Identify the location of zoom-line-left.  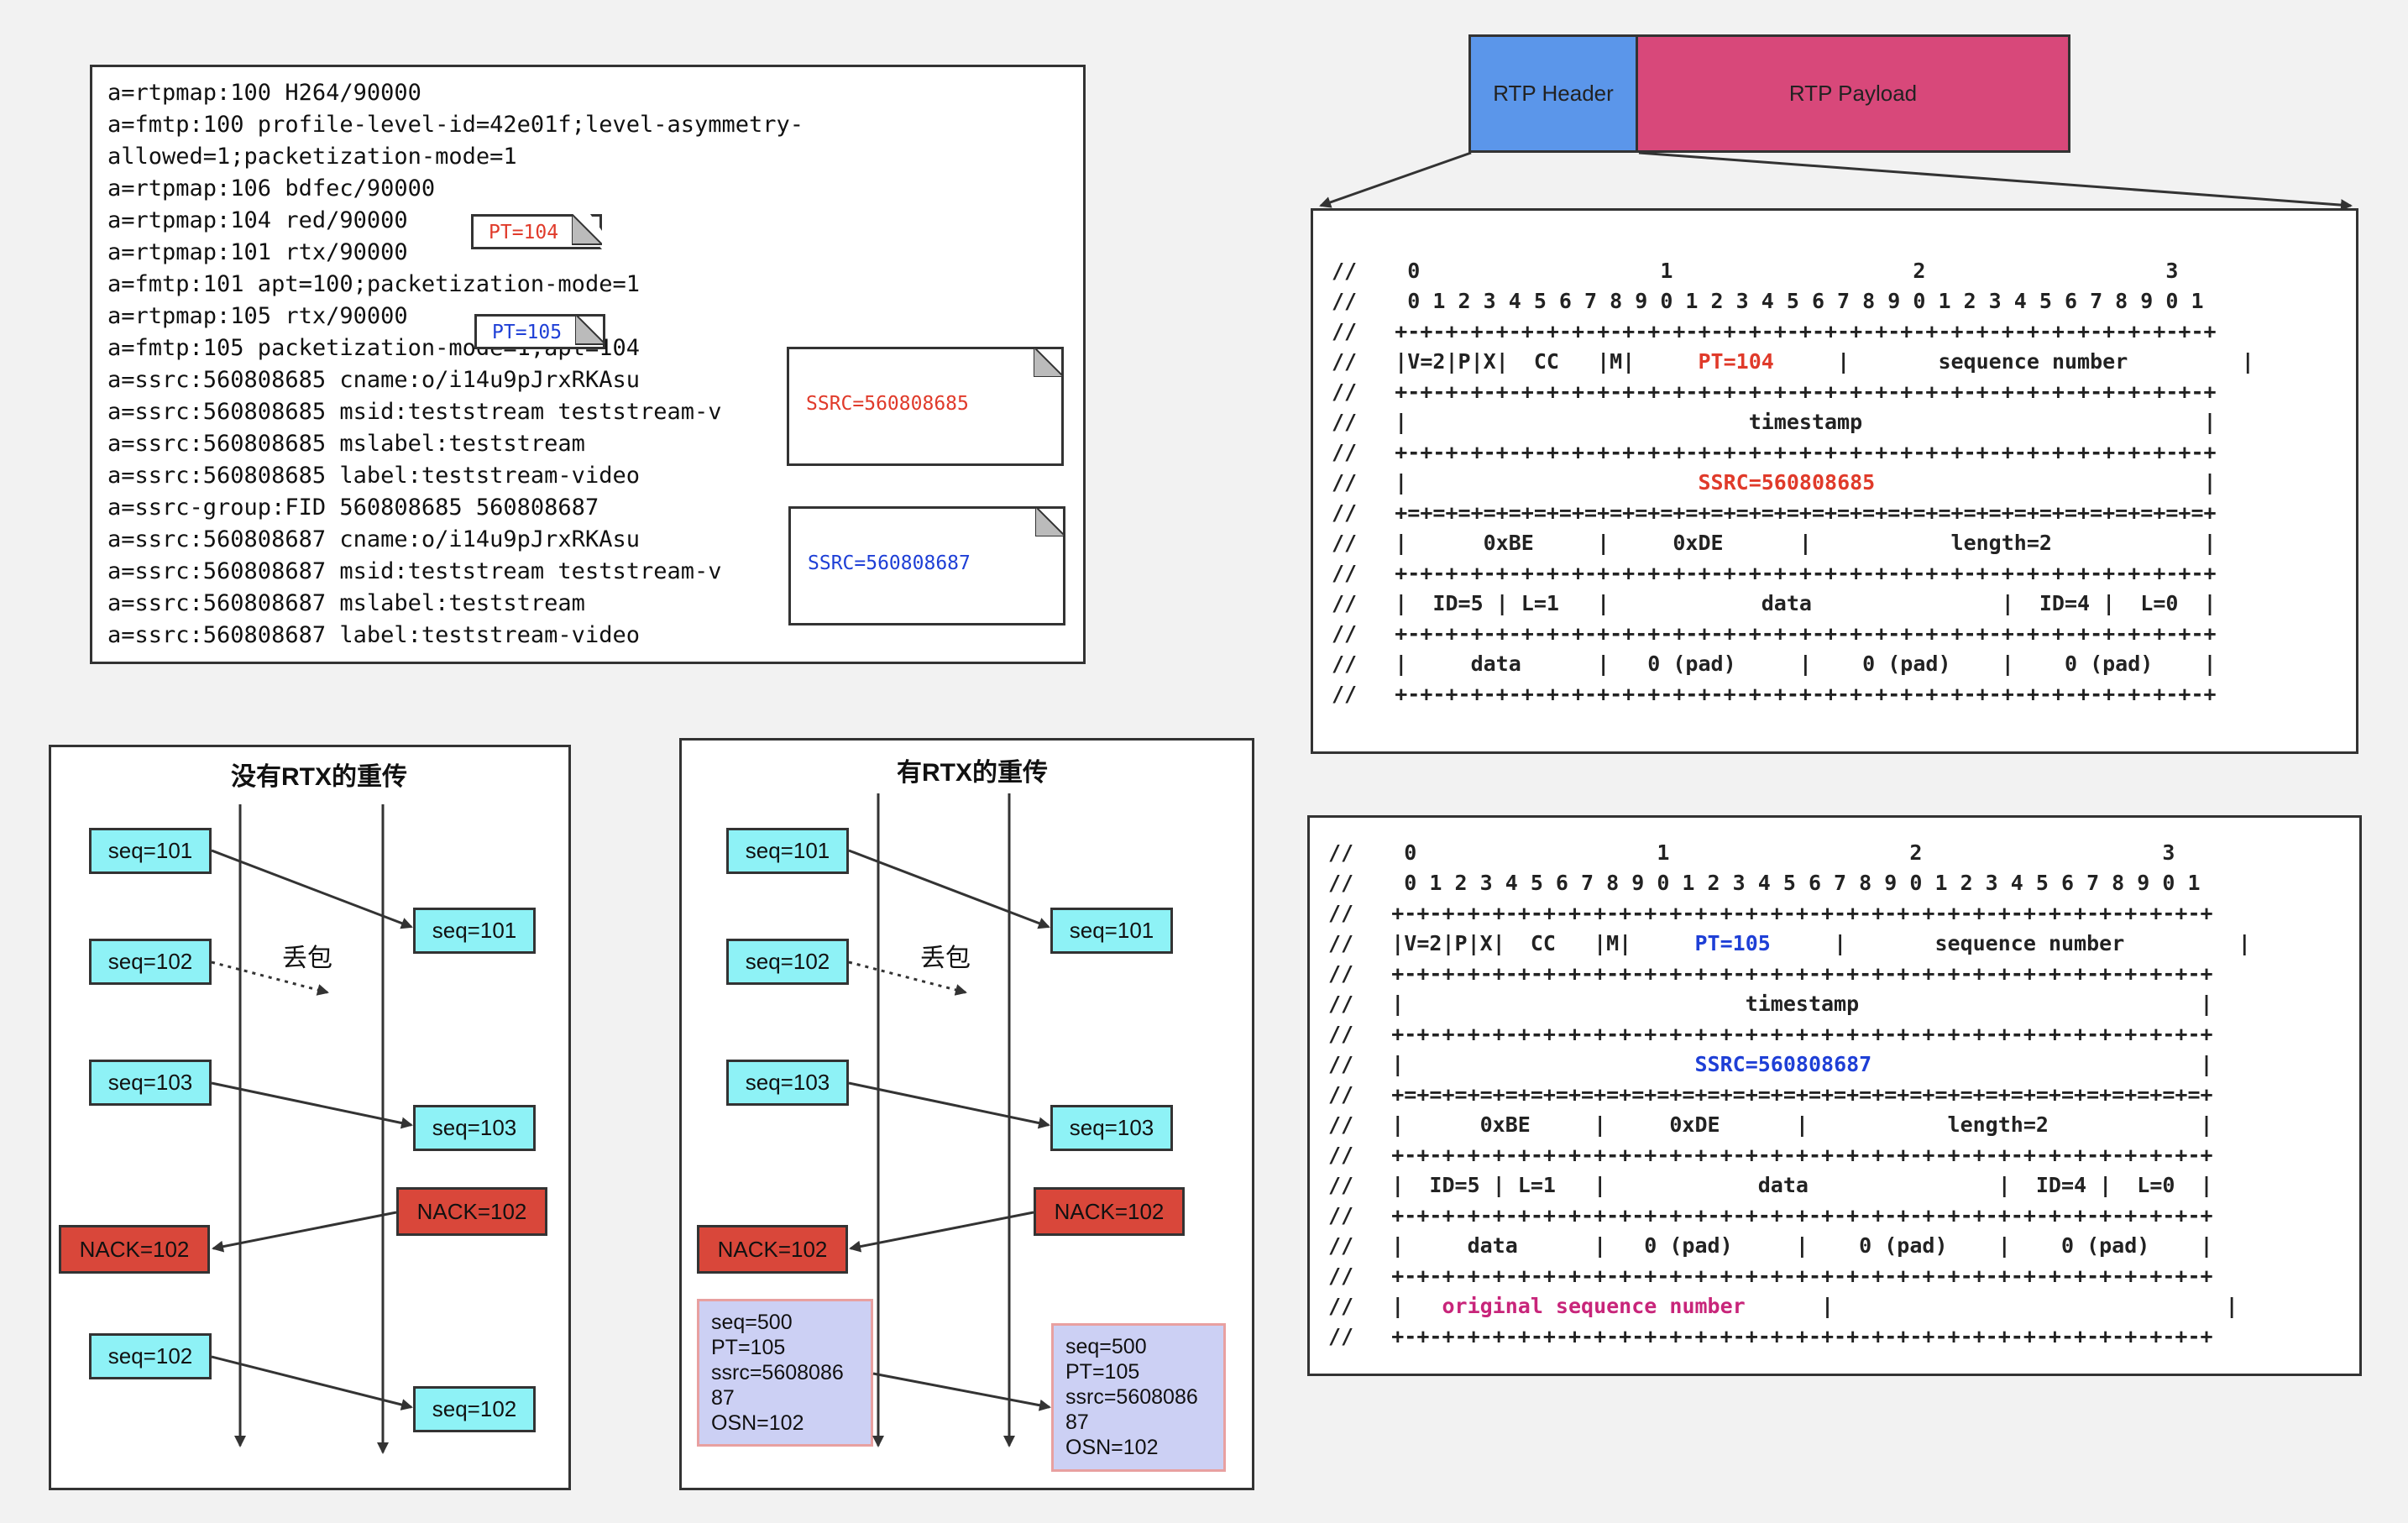
(1395, 179).